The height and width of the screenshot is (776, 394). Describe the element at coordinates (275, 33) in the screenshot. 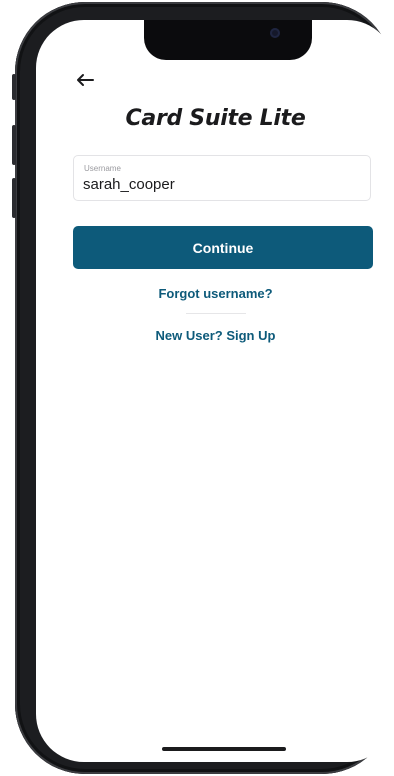

I see `camera-icon` at that location.